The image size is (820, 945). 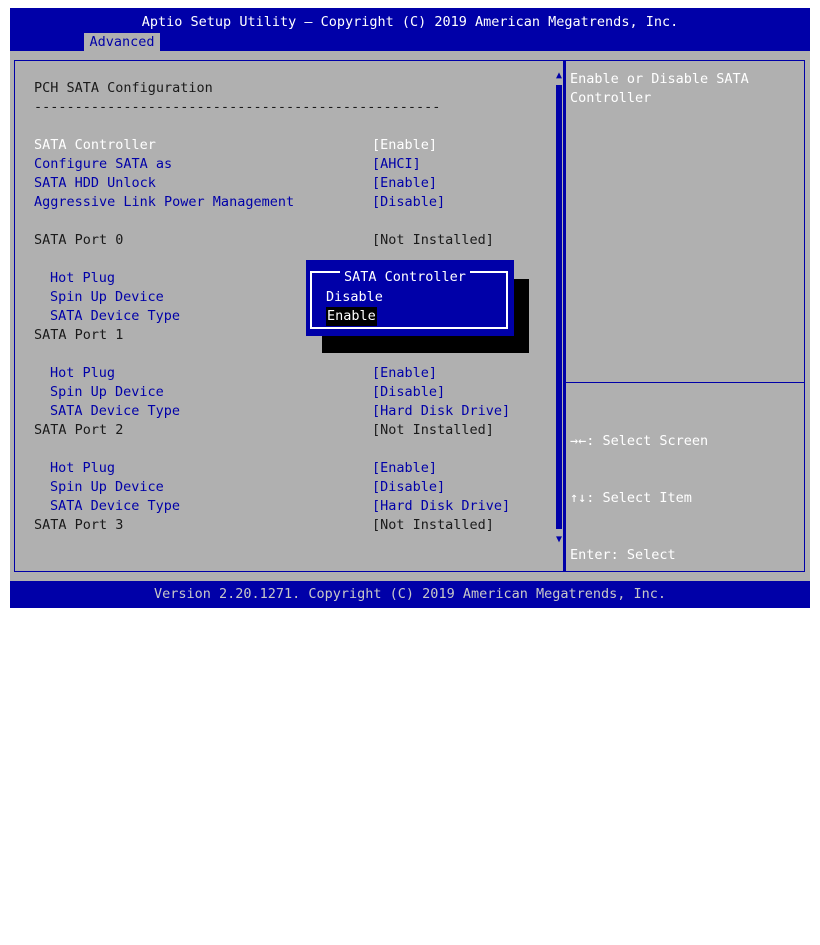 I want to click on port-2-spin-up-value: [Disable], so click(x=408, y=487).